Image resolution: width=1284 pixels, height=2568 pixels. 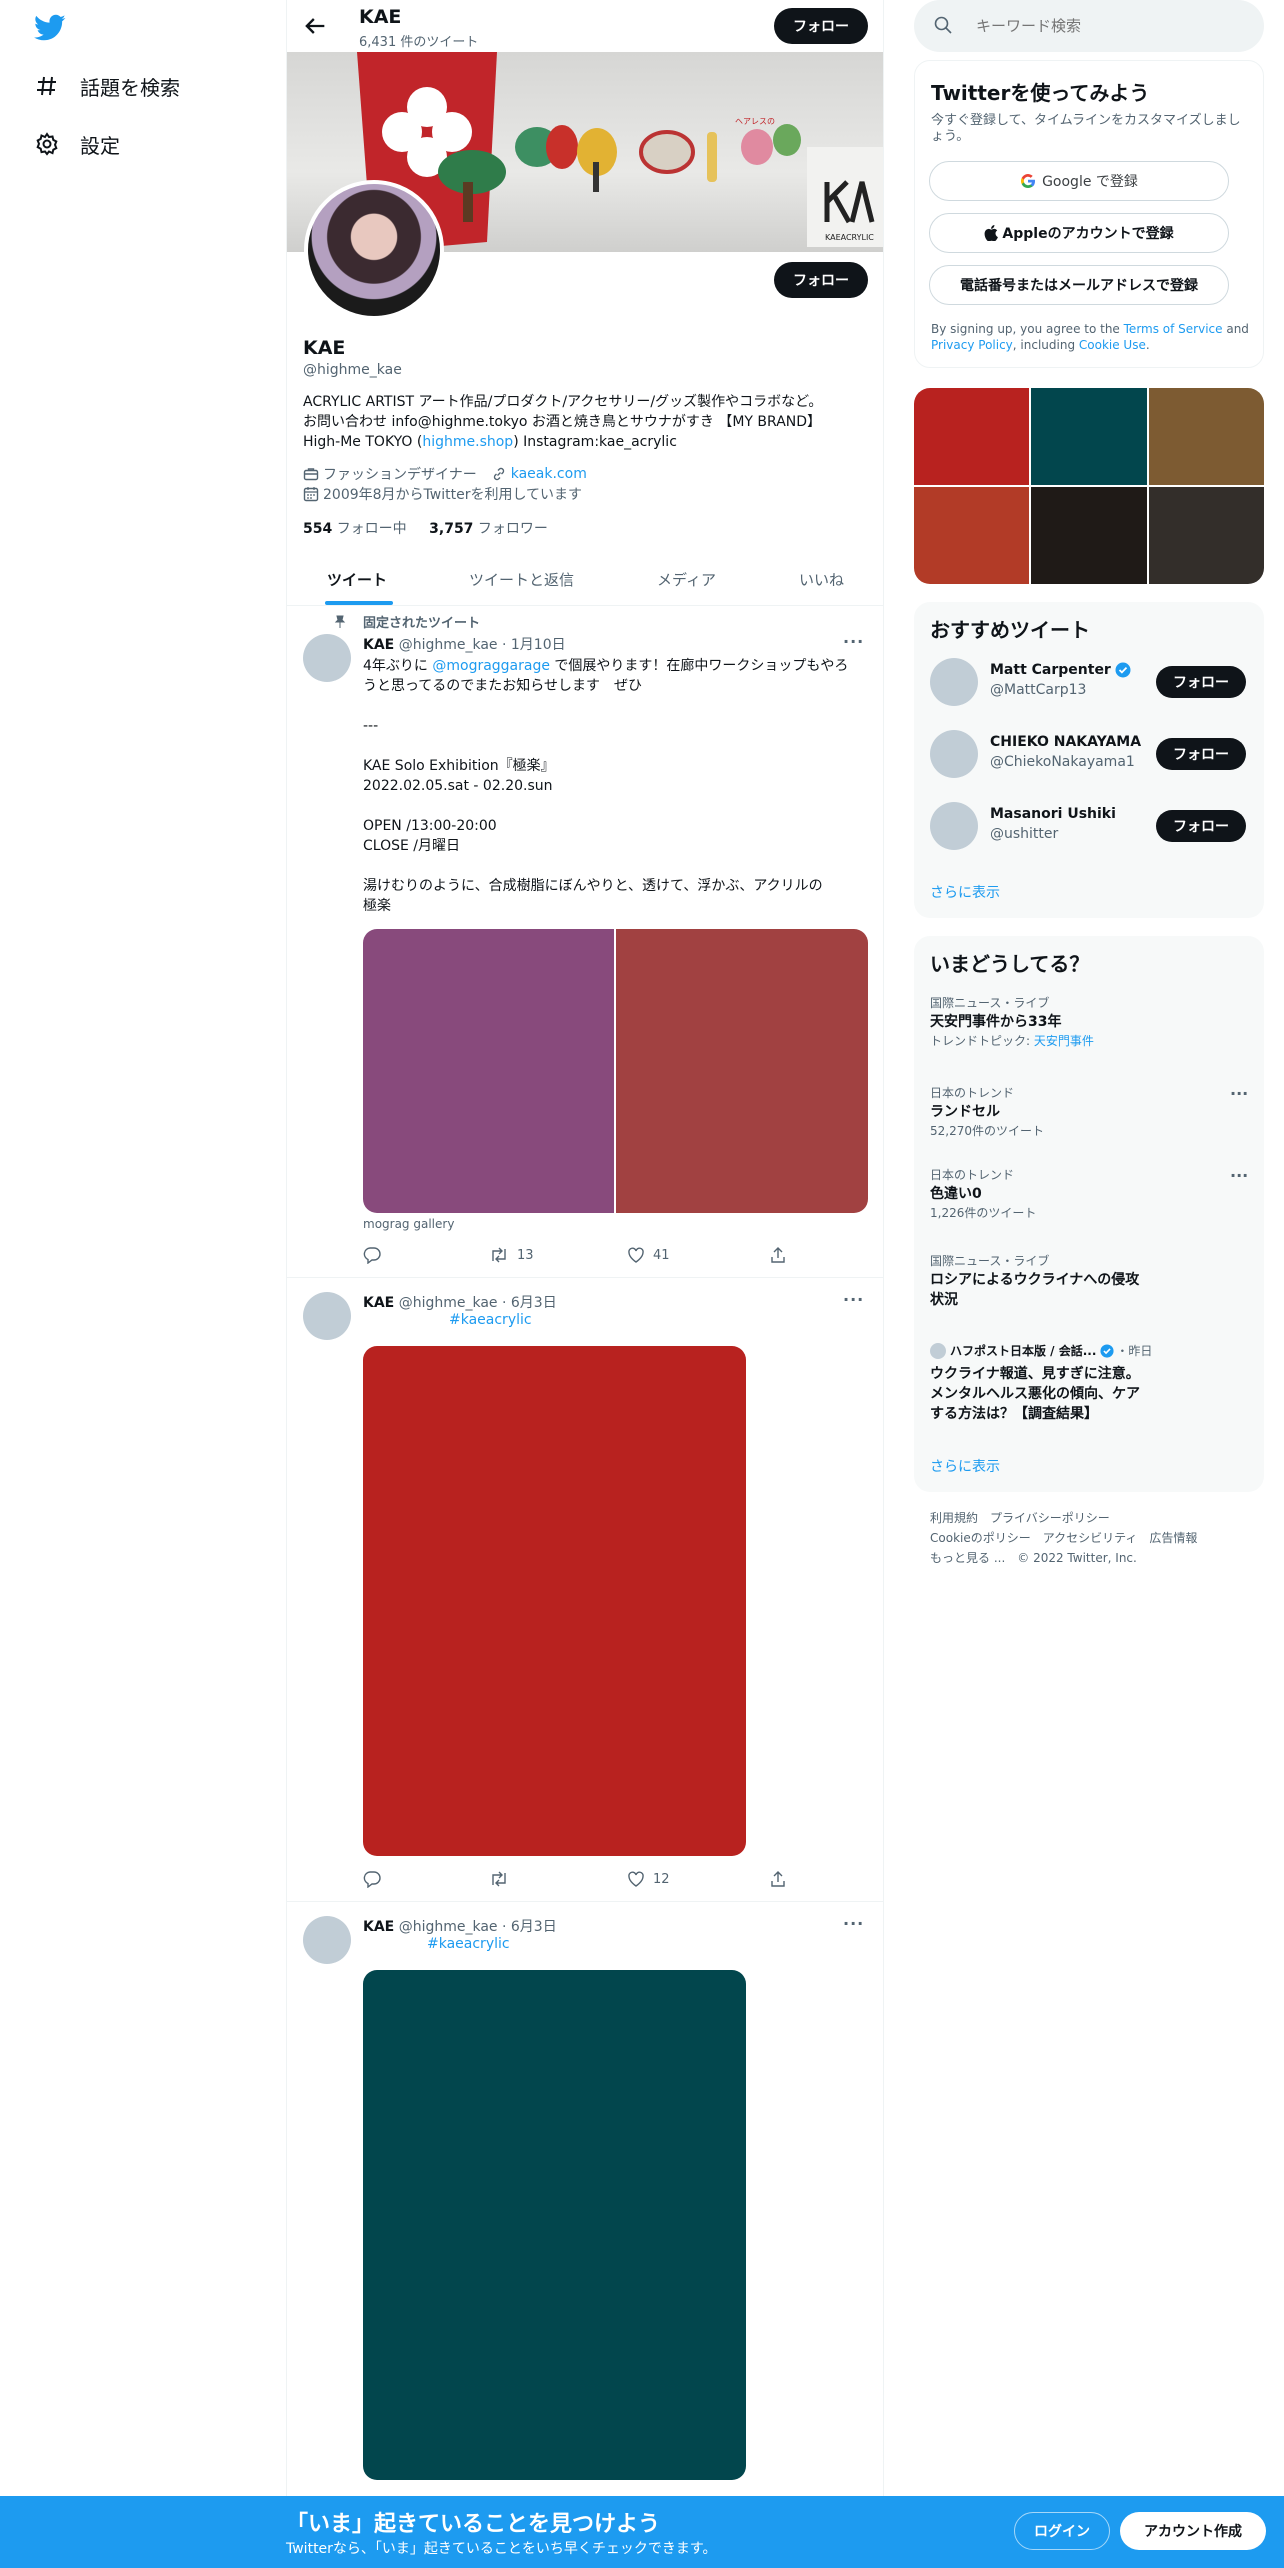 What do you see at coordinates (460, 1926) in the screenshot?
I see `tweet-header: KAE @highme_kae · 6月3日` at bounding box center [460, 1926].